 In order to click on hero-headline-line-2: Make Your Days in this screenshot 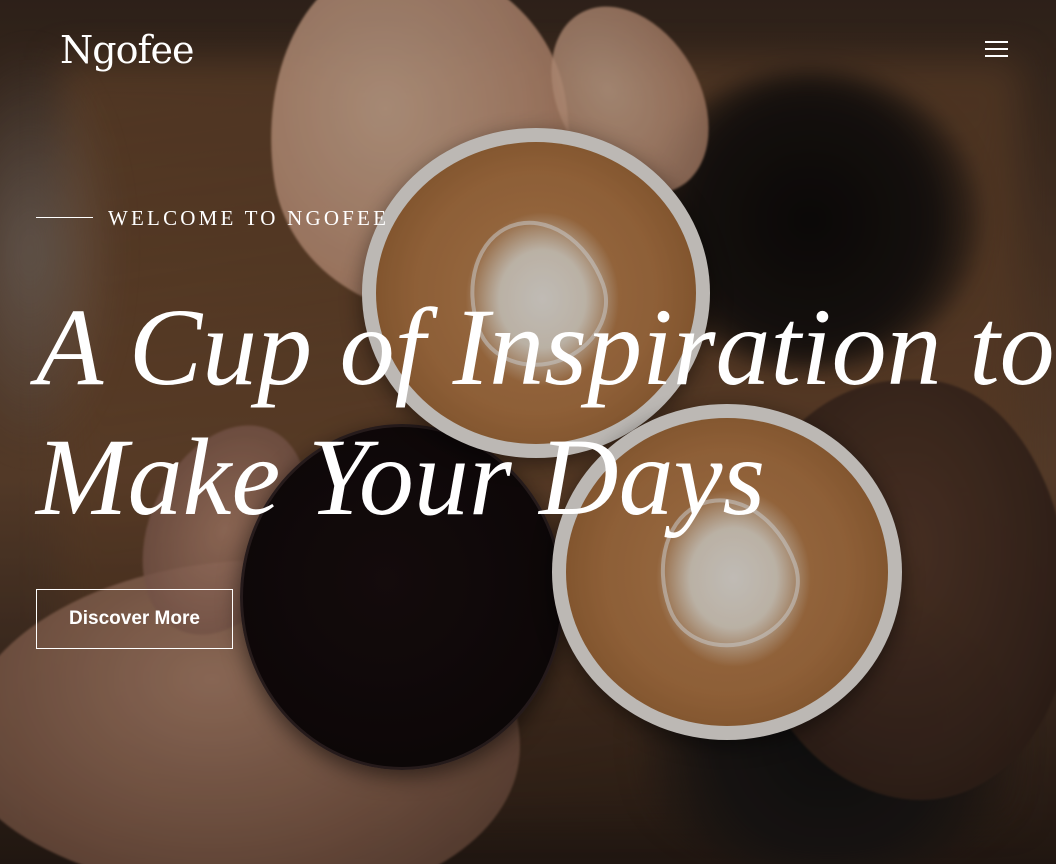, I will do `click(401, 477)`.